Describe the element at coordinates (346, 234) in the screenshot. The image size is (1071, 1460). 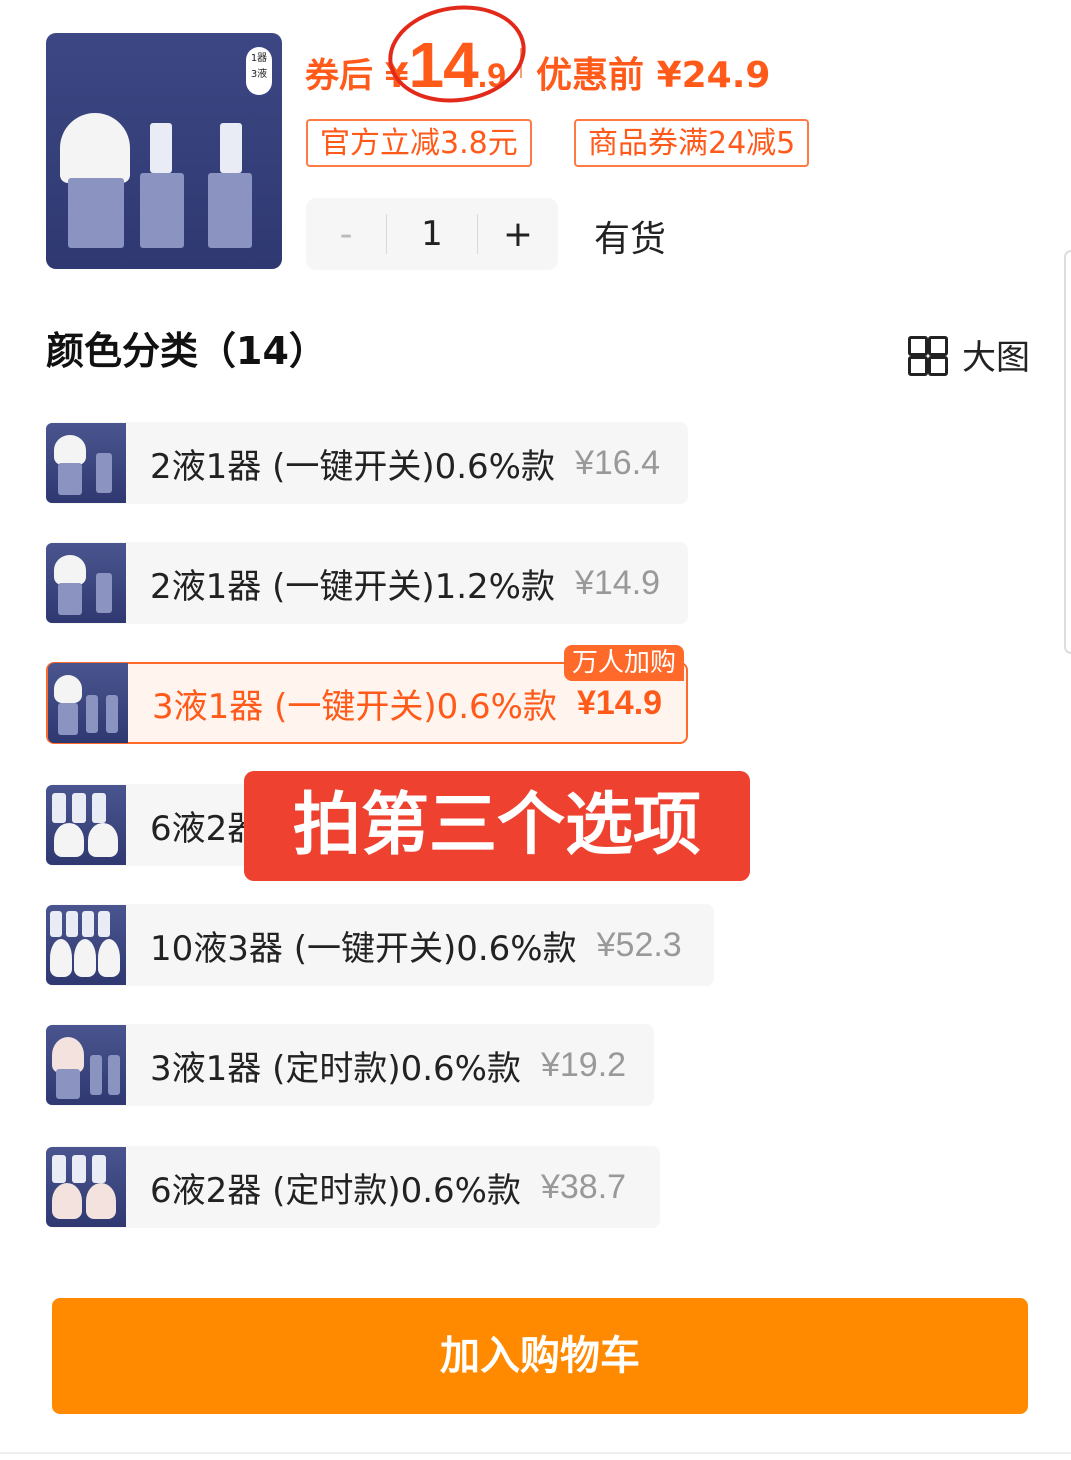
I see `decrement-button: -` at that location.